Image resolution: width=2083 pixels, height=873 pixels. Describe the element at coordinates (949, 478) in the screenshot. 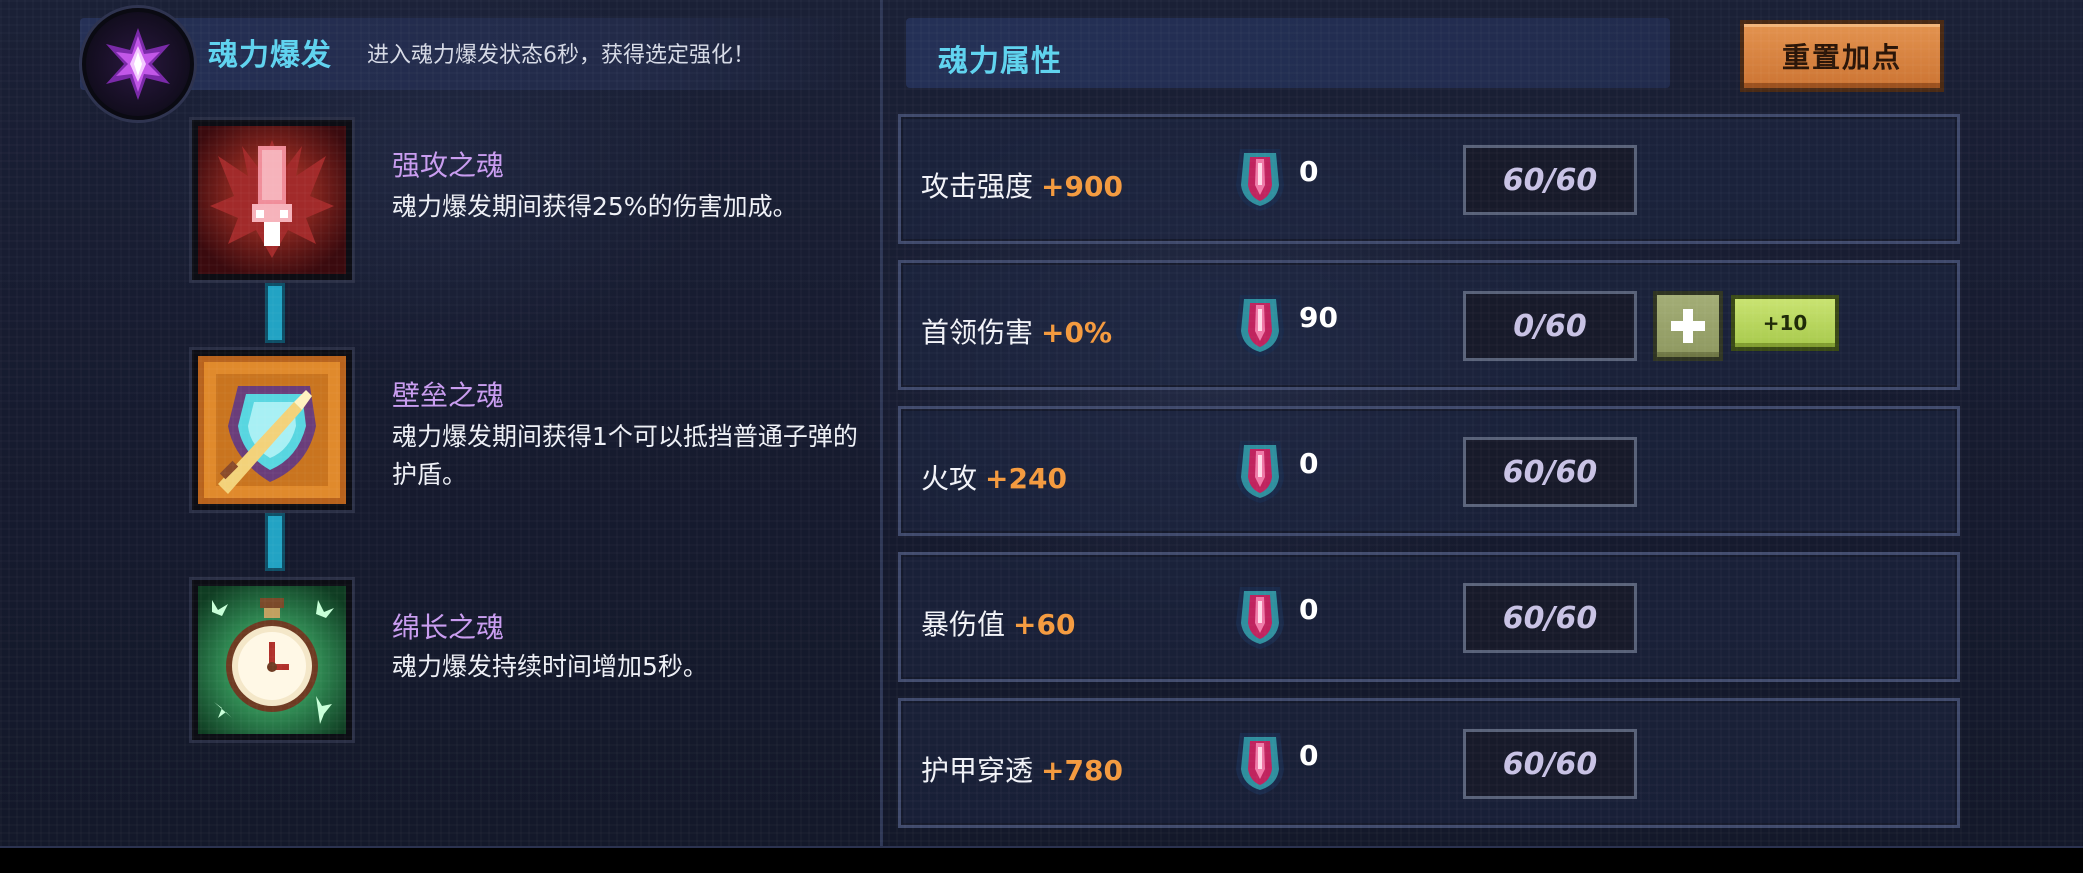

I see `attribute-label: 火攻` at that location.